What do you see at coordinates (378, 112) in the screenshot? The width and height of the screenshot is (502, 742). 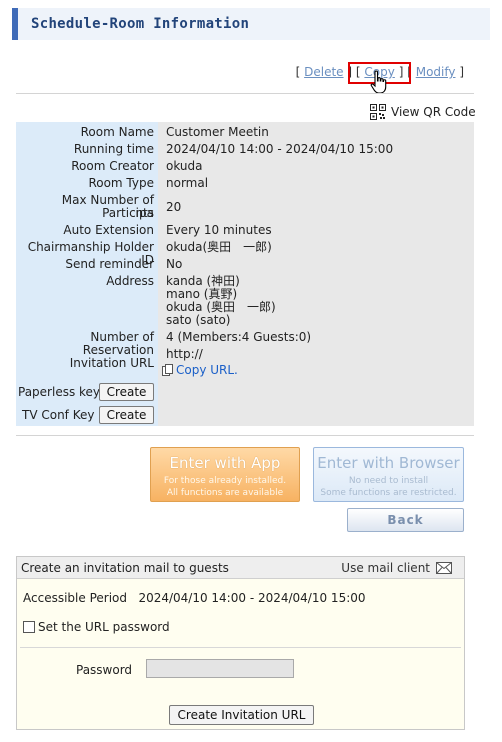 I see `qr-code-icon` at bounding box center [378, 112].